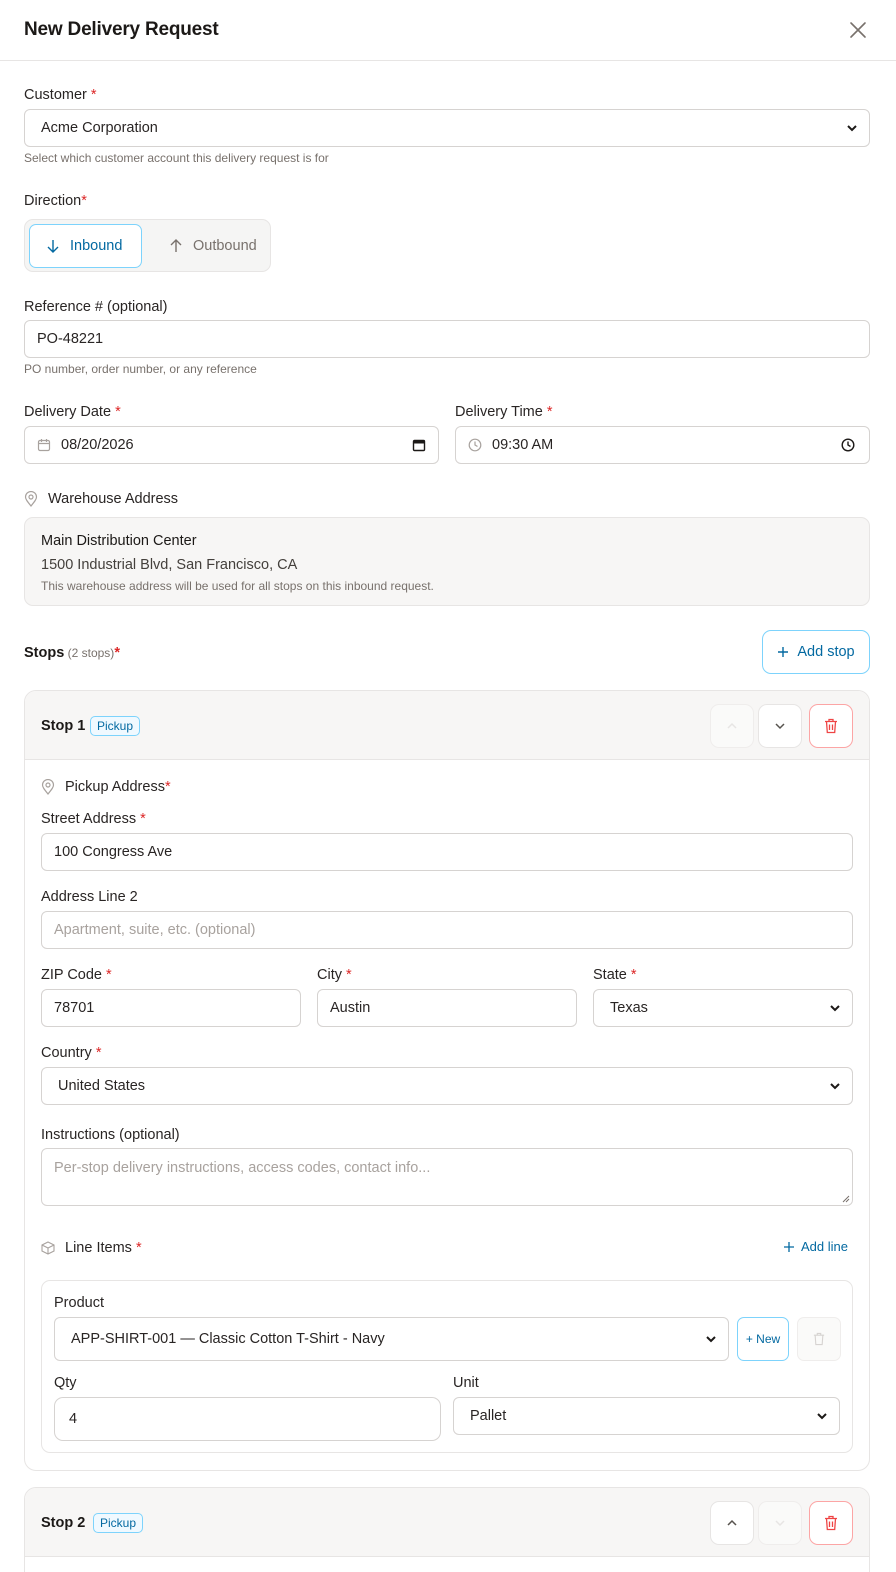 The height and width of the screenshot is (1572, 896). I want to click on add-stop-button: Add stop, so click(816, 652).